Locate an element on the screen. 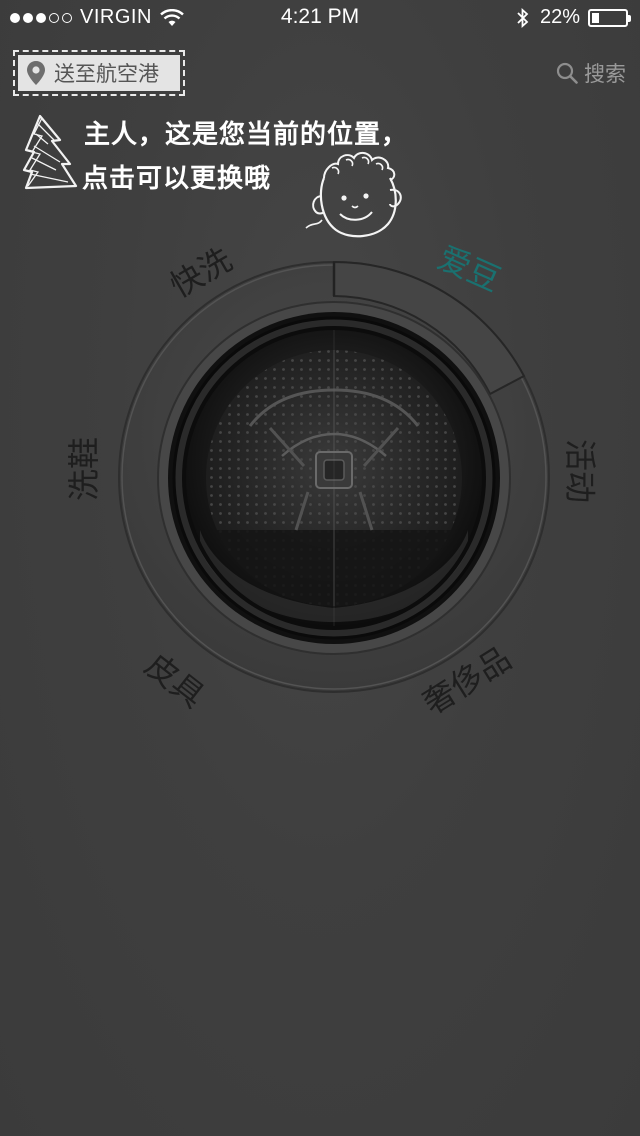  bluetooth-icon is located at coordinates (523, 17).